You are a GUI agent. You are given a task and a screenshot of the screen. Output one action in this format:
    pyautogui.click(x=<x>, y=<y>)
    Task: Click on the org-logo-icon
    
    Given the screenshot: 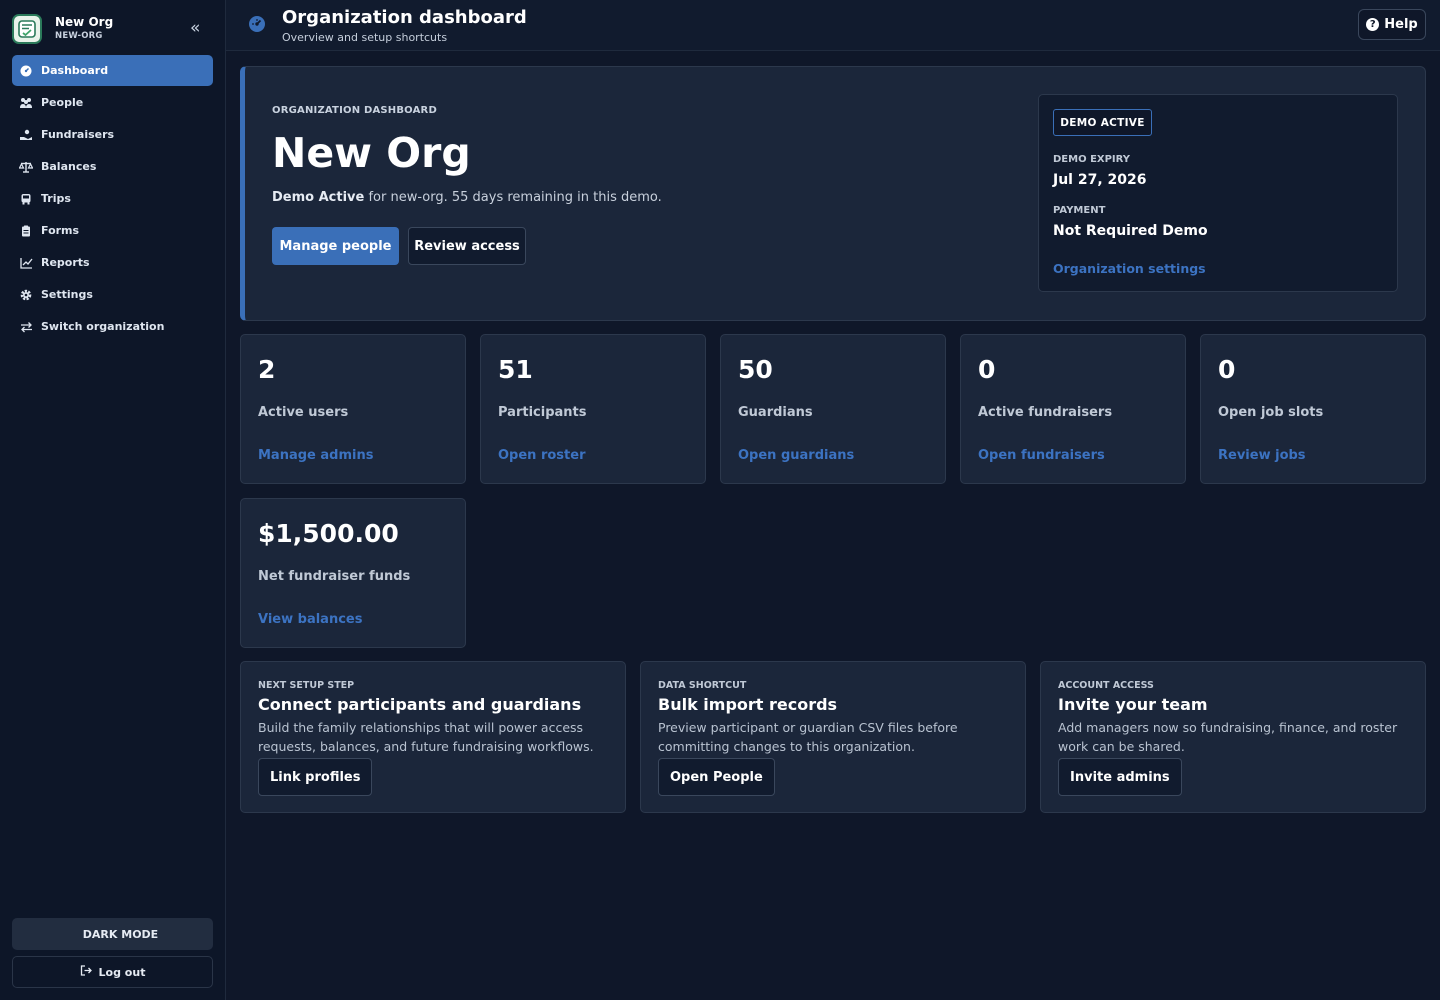 What is the action you would take?
    pyautogui.click(x=27, y=29)
    